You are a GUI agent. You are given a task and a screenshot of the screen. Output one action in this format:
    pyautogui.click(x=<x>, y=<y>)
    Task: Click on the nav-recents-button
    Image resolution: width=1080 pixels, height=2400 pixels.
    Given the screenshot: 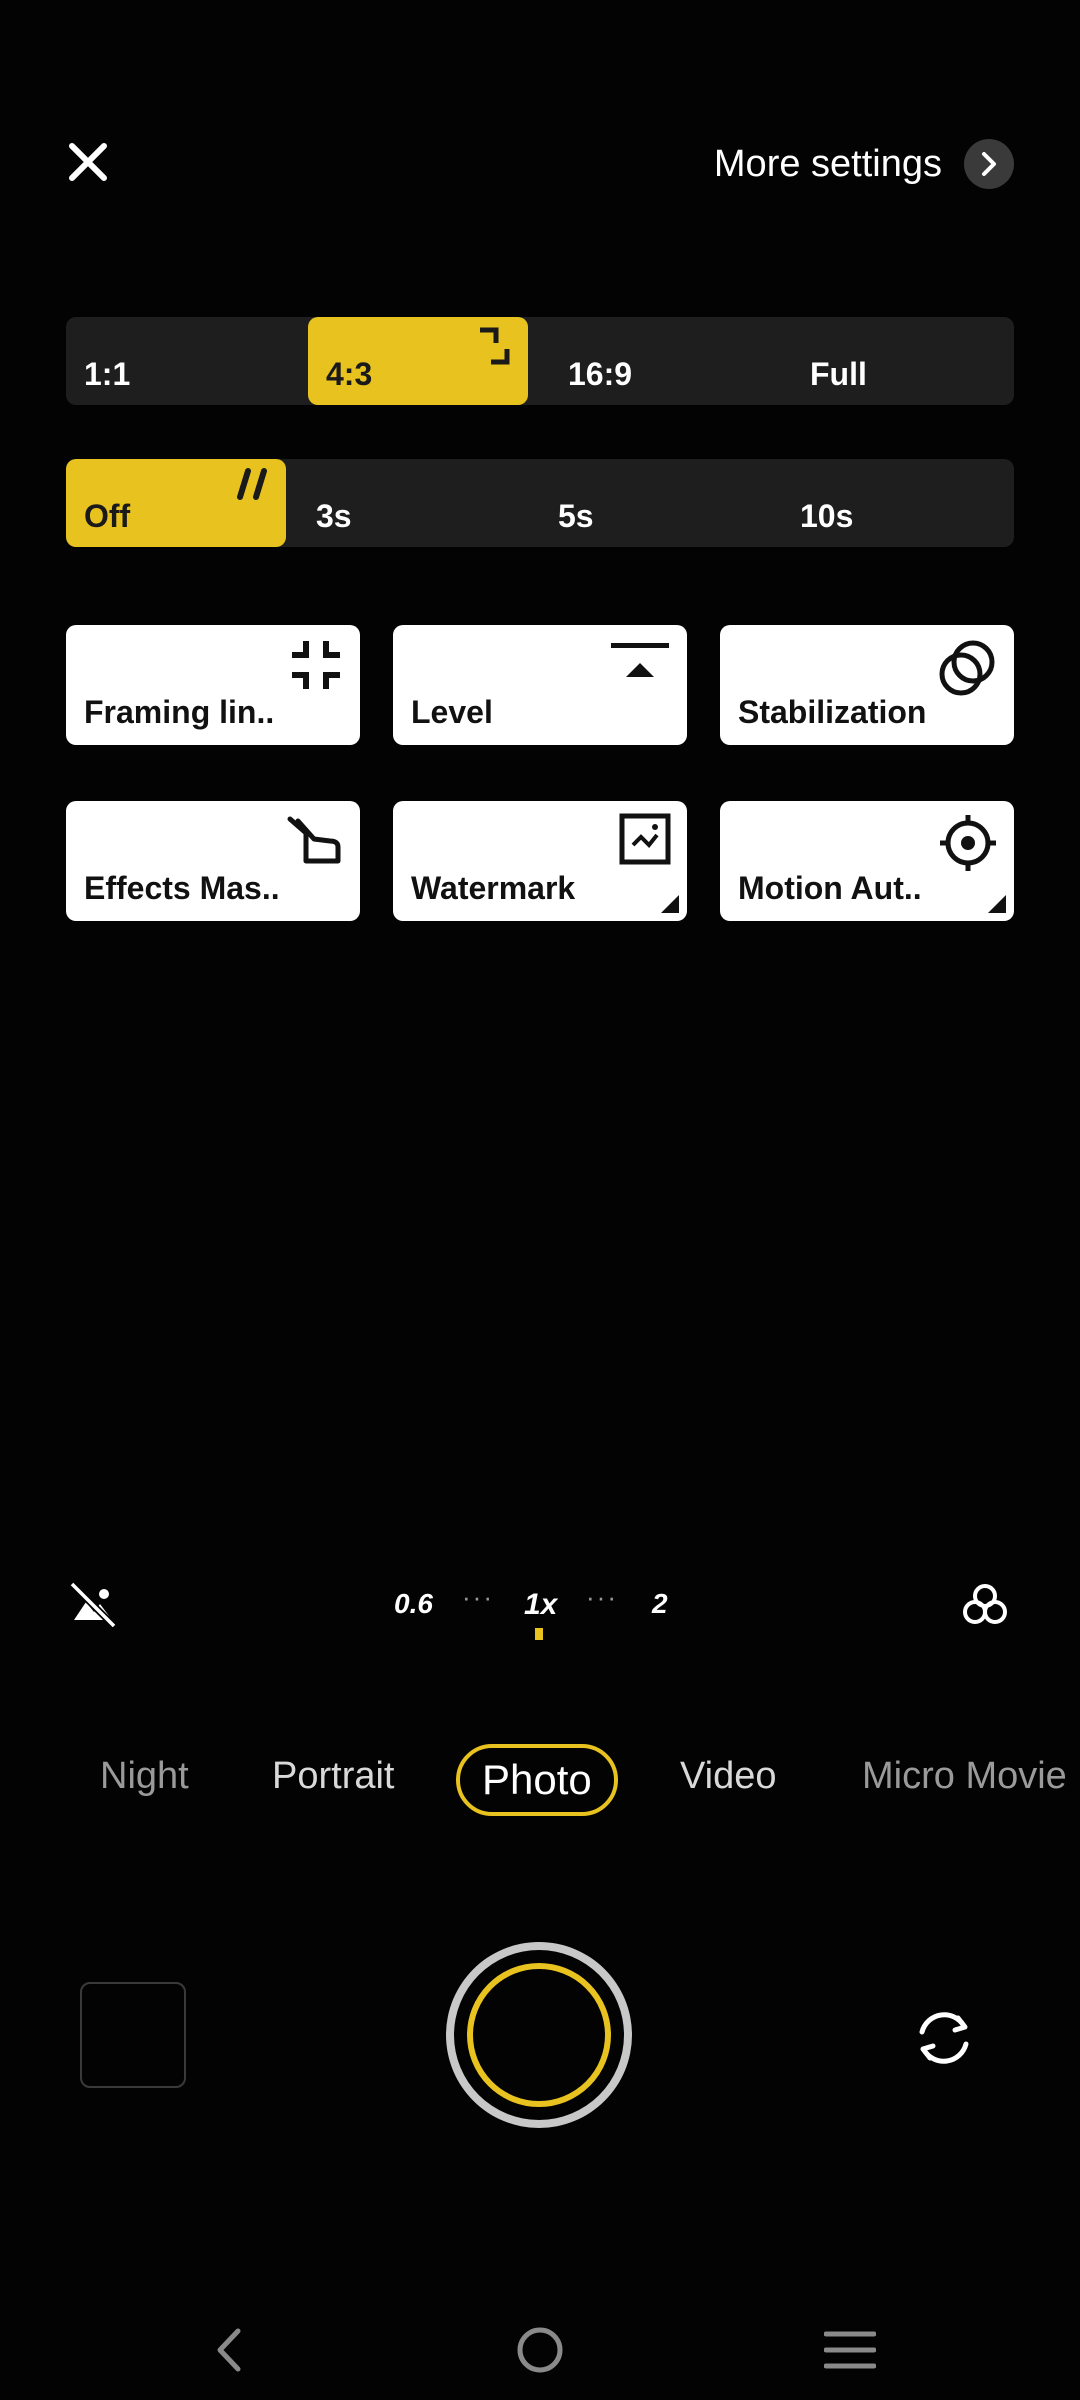 What is the action you would take?
    pyautogui.click(x=850, y=2350)
    